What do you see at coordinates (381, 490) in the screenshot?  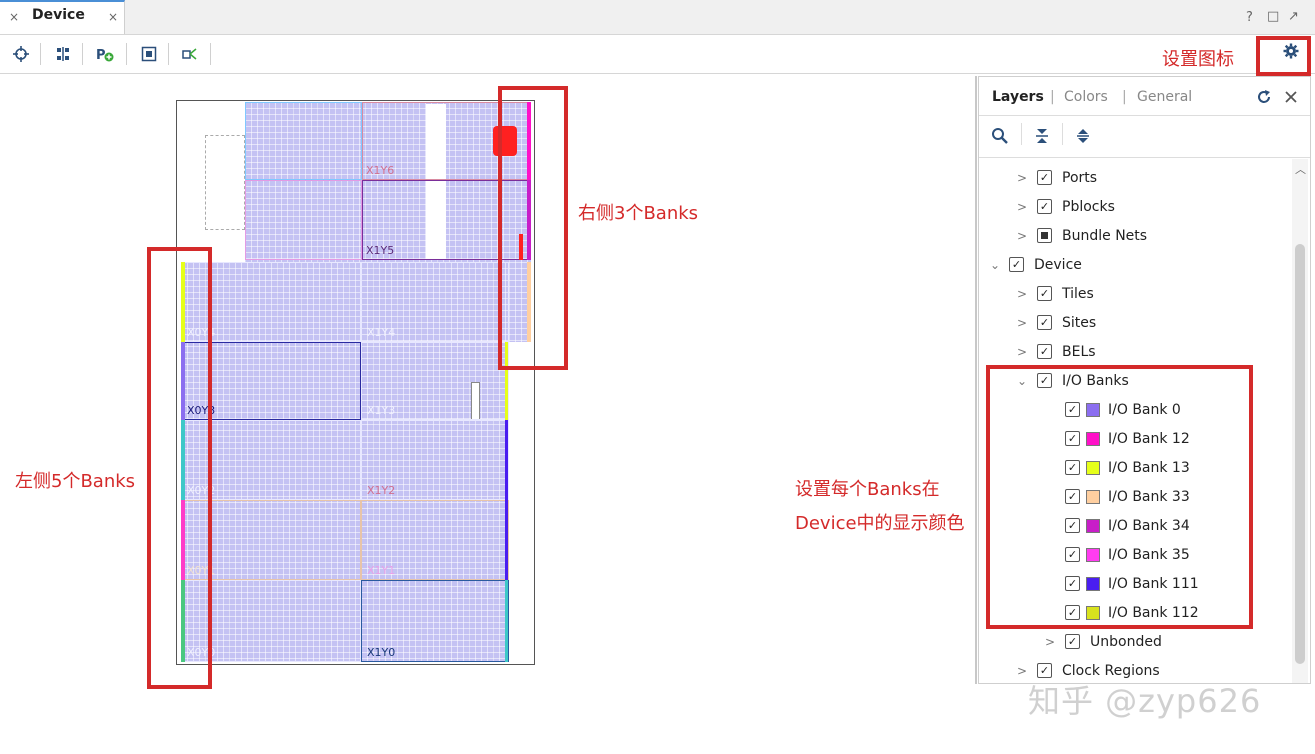 I see `region-label: X1Y2` at bounding box center [381, 490].